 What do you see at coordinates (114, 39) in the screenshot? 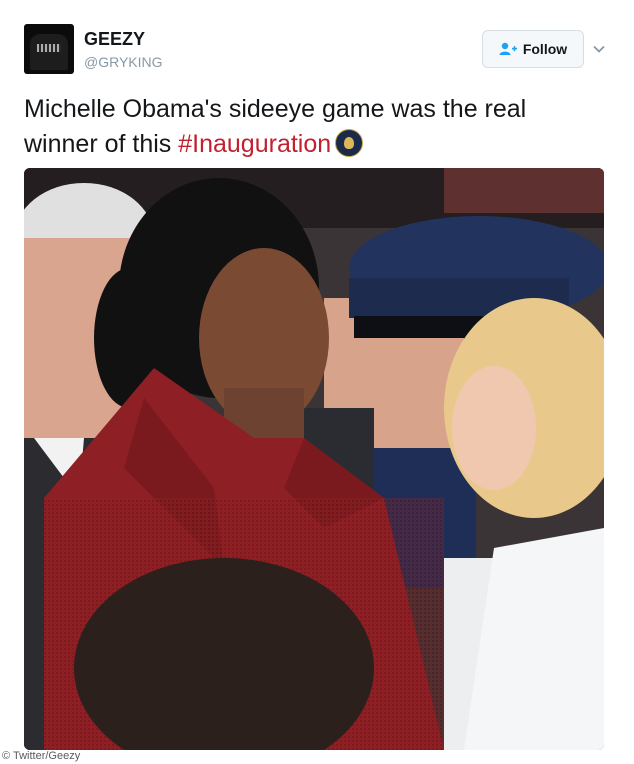
I see `user-display-name: GEEZY` at bounding box center [114, 39].